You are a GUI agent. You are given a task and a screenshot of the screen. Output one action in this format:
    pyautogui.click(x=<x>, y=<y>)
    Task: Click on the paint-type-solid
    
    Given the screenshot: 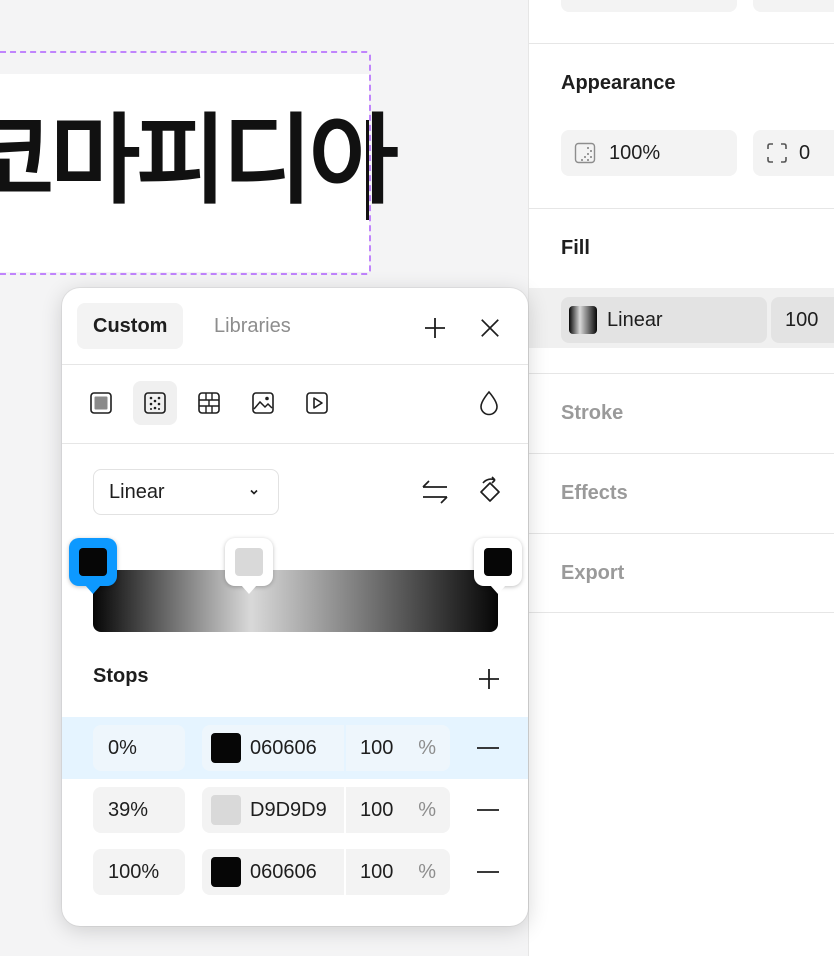 What is the action you would take?
    pyautogui.click(x=101, y=403)
    